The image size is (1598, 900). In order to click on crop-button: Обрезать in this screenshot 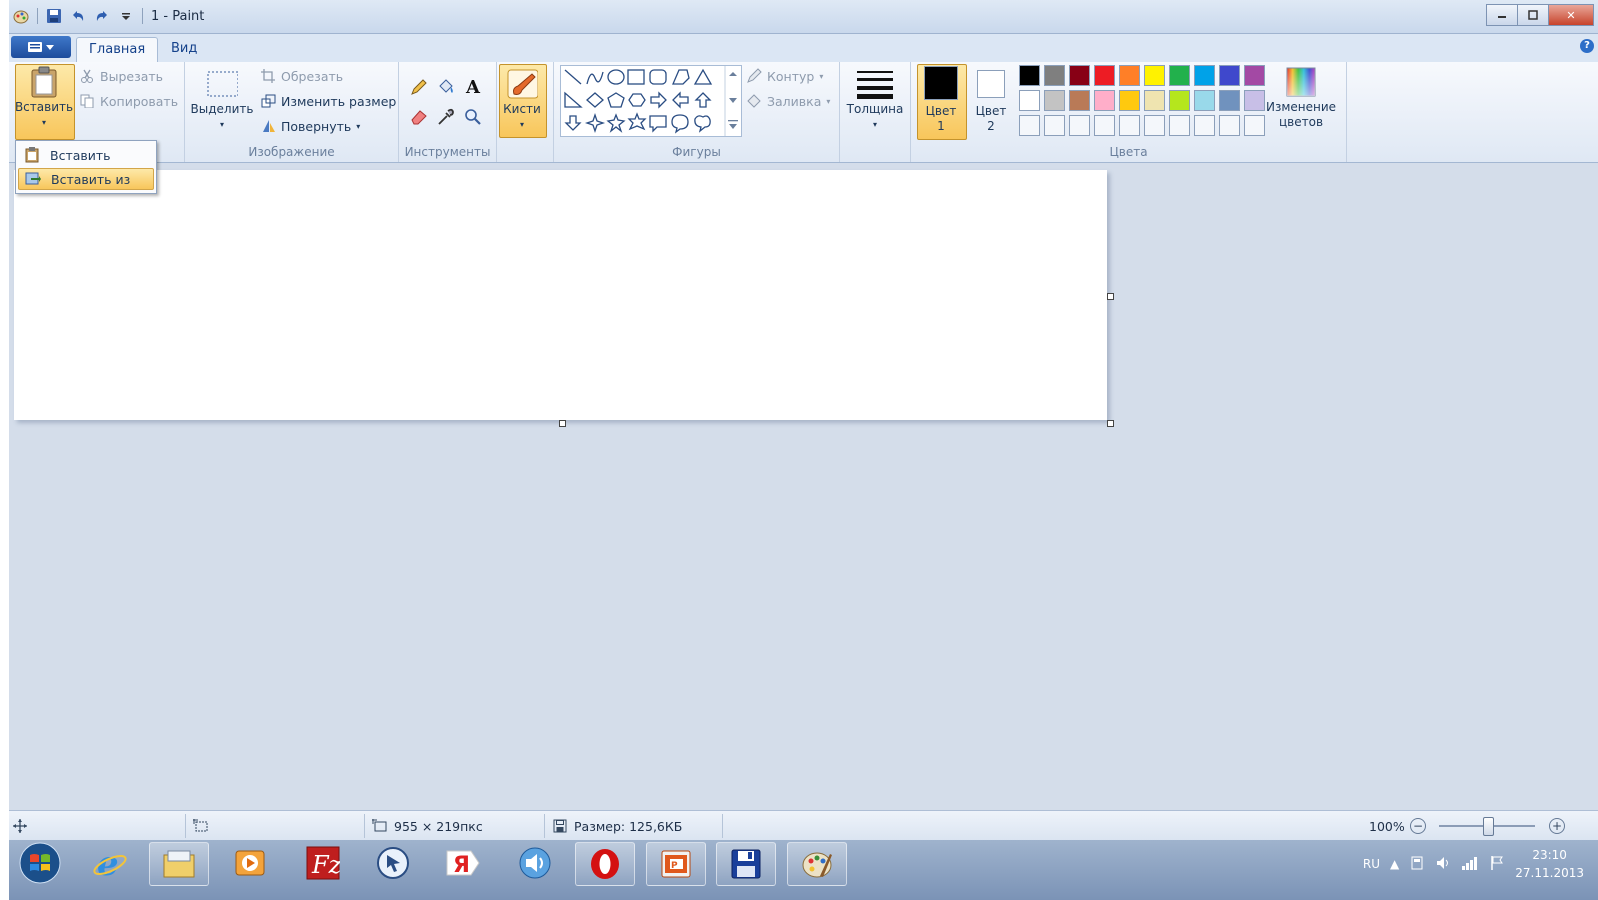, I will do `click(301, 76)`.